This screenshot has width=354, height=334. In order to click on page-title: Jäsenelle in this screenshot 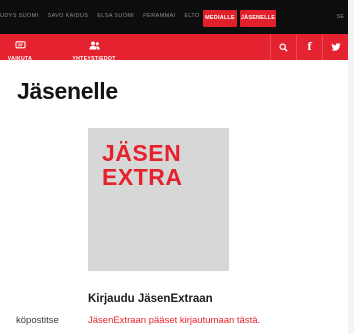, I will do `click(67, 91)`.